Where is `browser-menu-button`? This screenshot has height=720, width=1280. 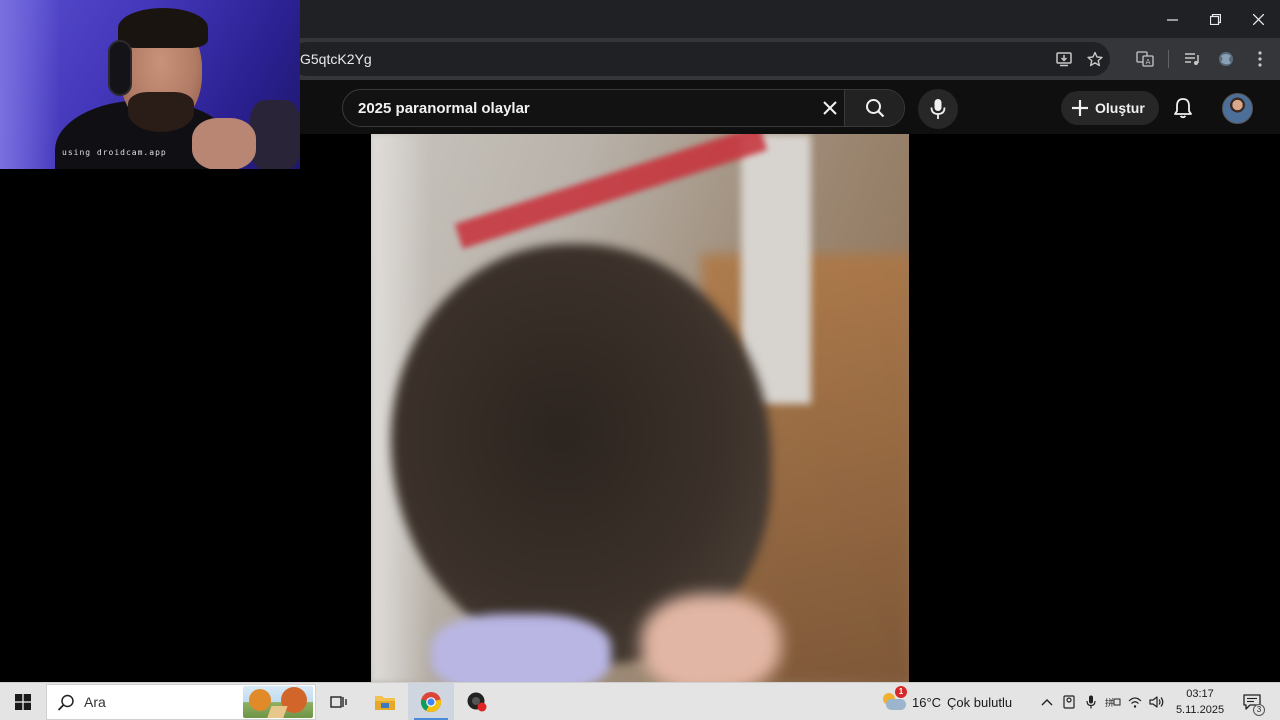 browser-menu-button is located at coordinates (1260, 59).